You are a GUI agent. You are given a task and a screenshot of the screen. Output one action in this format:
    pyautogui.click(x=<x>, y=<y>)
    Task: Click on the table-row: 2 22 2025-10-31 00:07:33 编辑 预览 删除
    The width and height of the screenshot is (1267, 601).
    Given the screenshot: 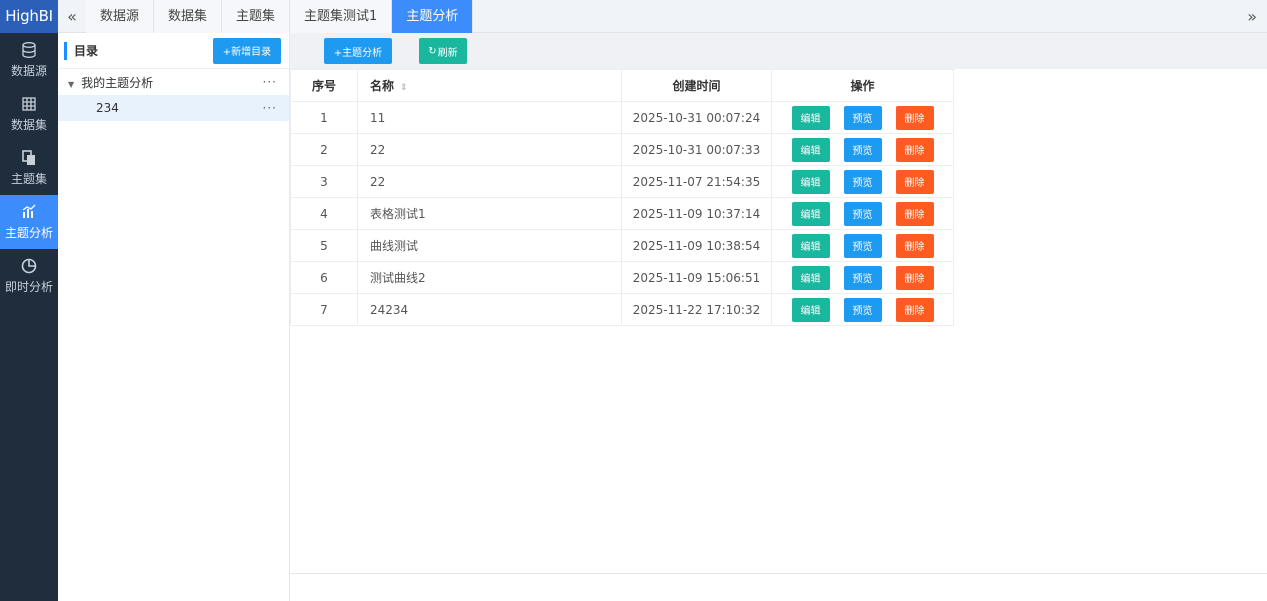 What is the action you would take?
    pyautogui.click(x=622, y=149)
    